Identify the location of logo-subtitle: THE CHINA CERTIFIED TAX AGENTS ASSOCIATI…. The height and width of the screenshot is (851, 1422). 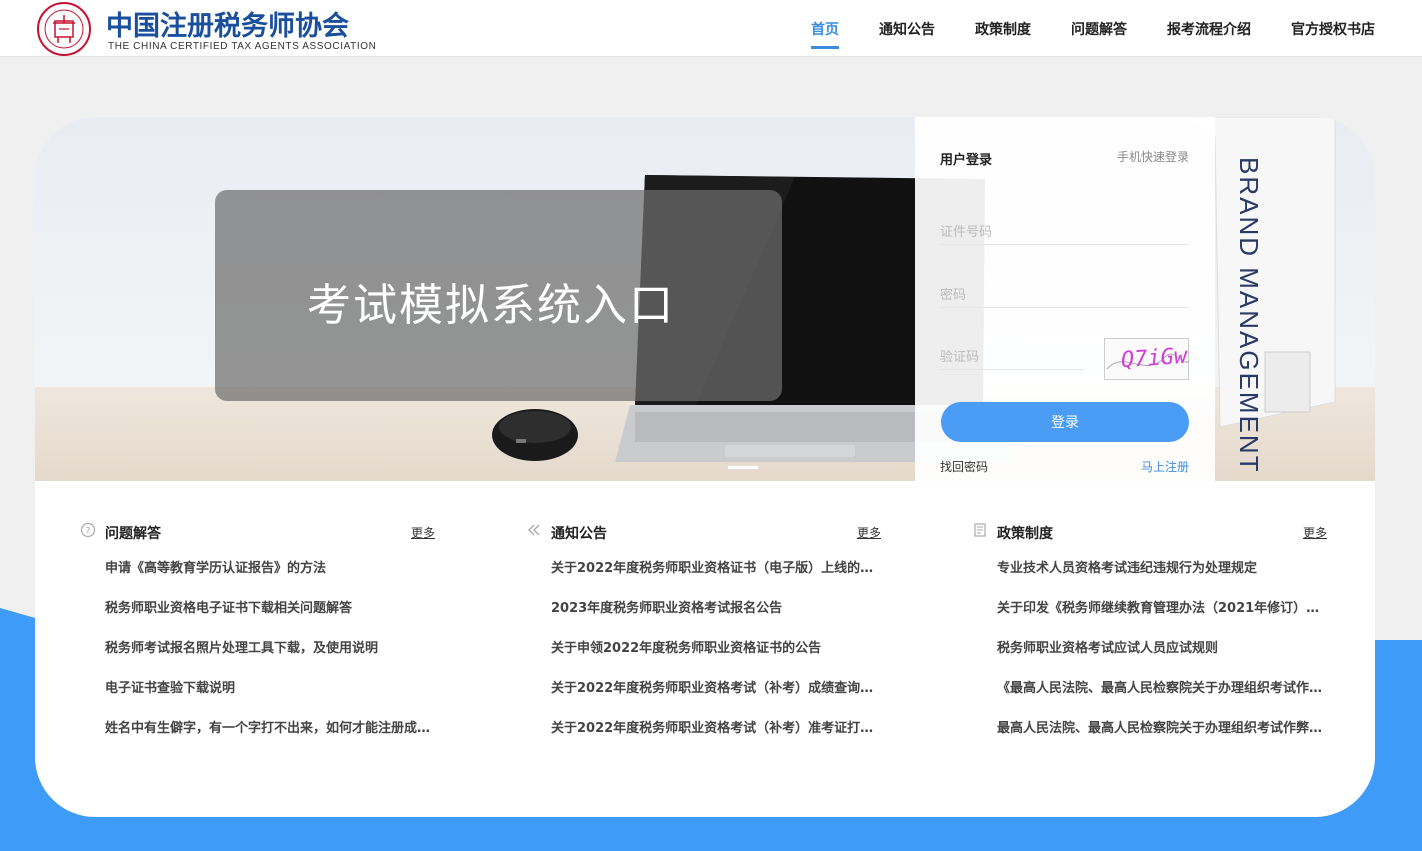
(242, 46).